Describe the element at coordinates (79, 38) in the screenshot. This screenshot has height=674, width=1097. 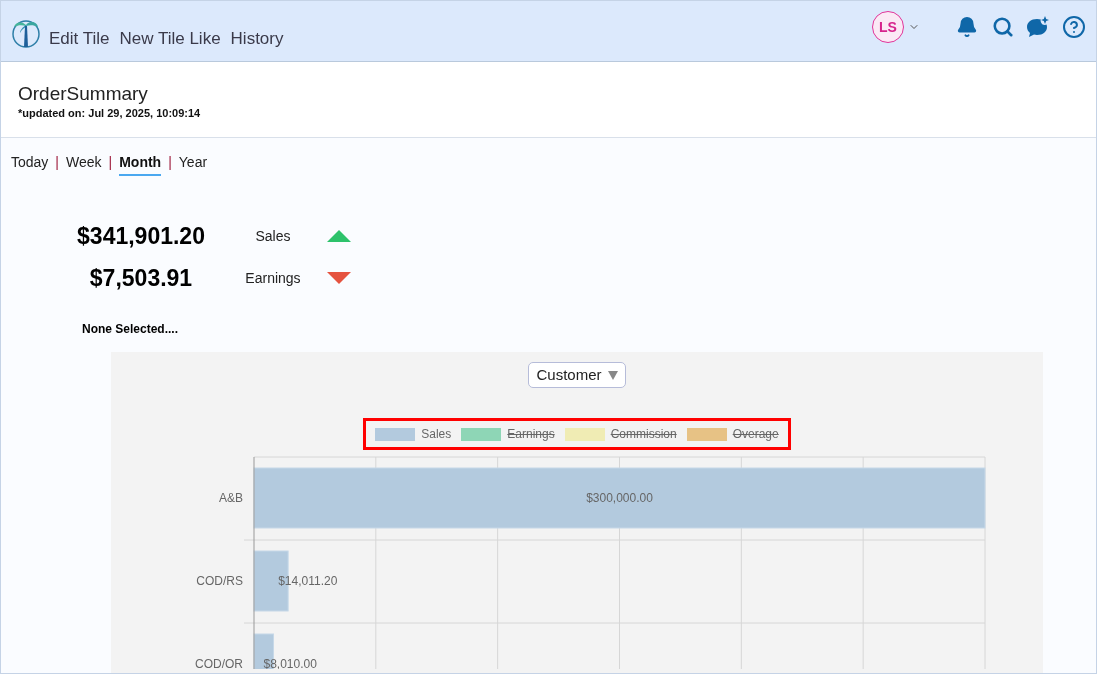
I see `toolbar-link: Edit Tile` at that location.